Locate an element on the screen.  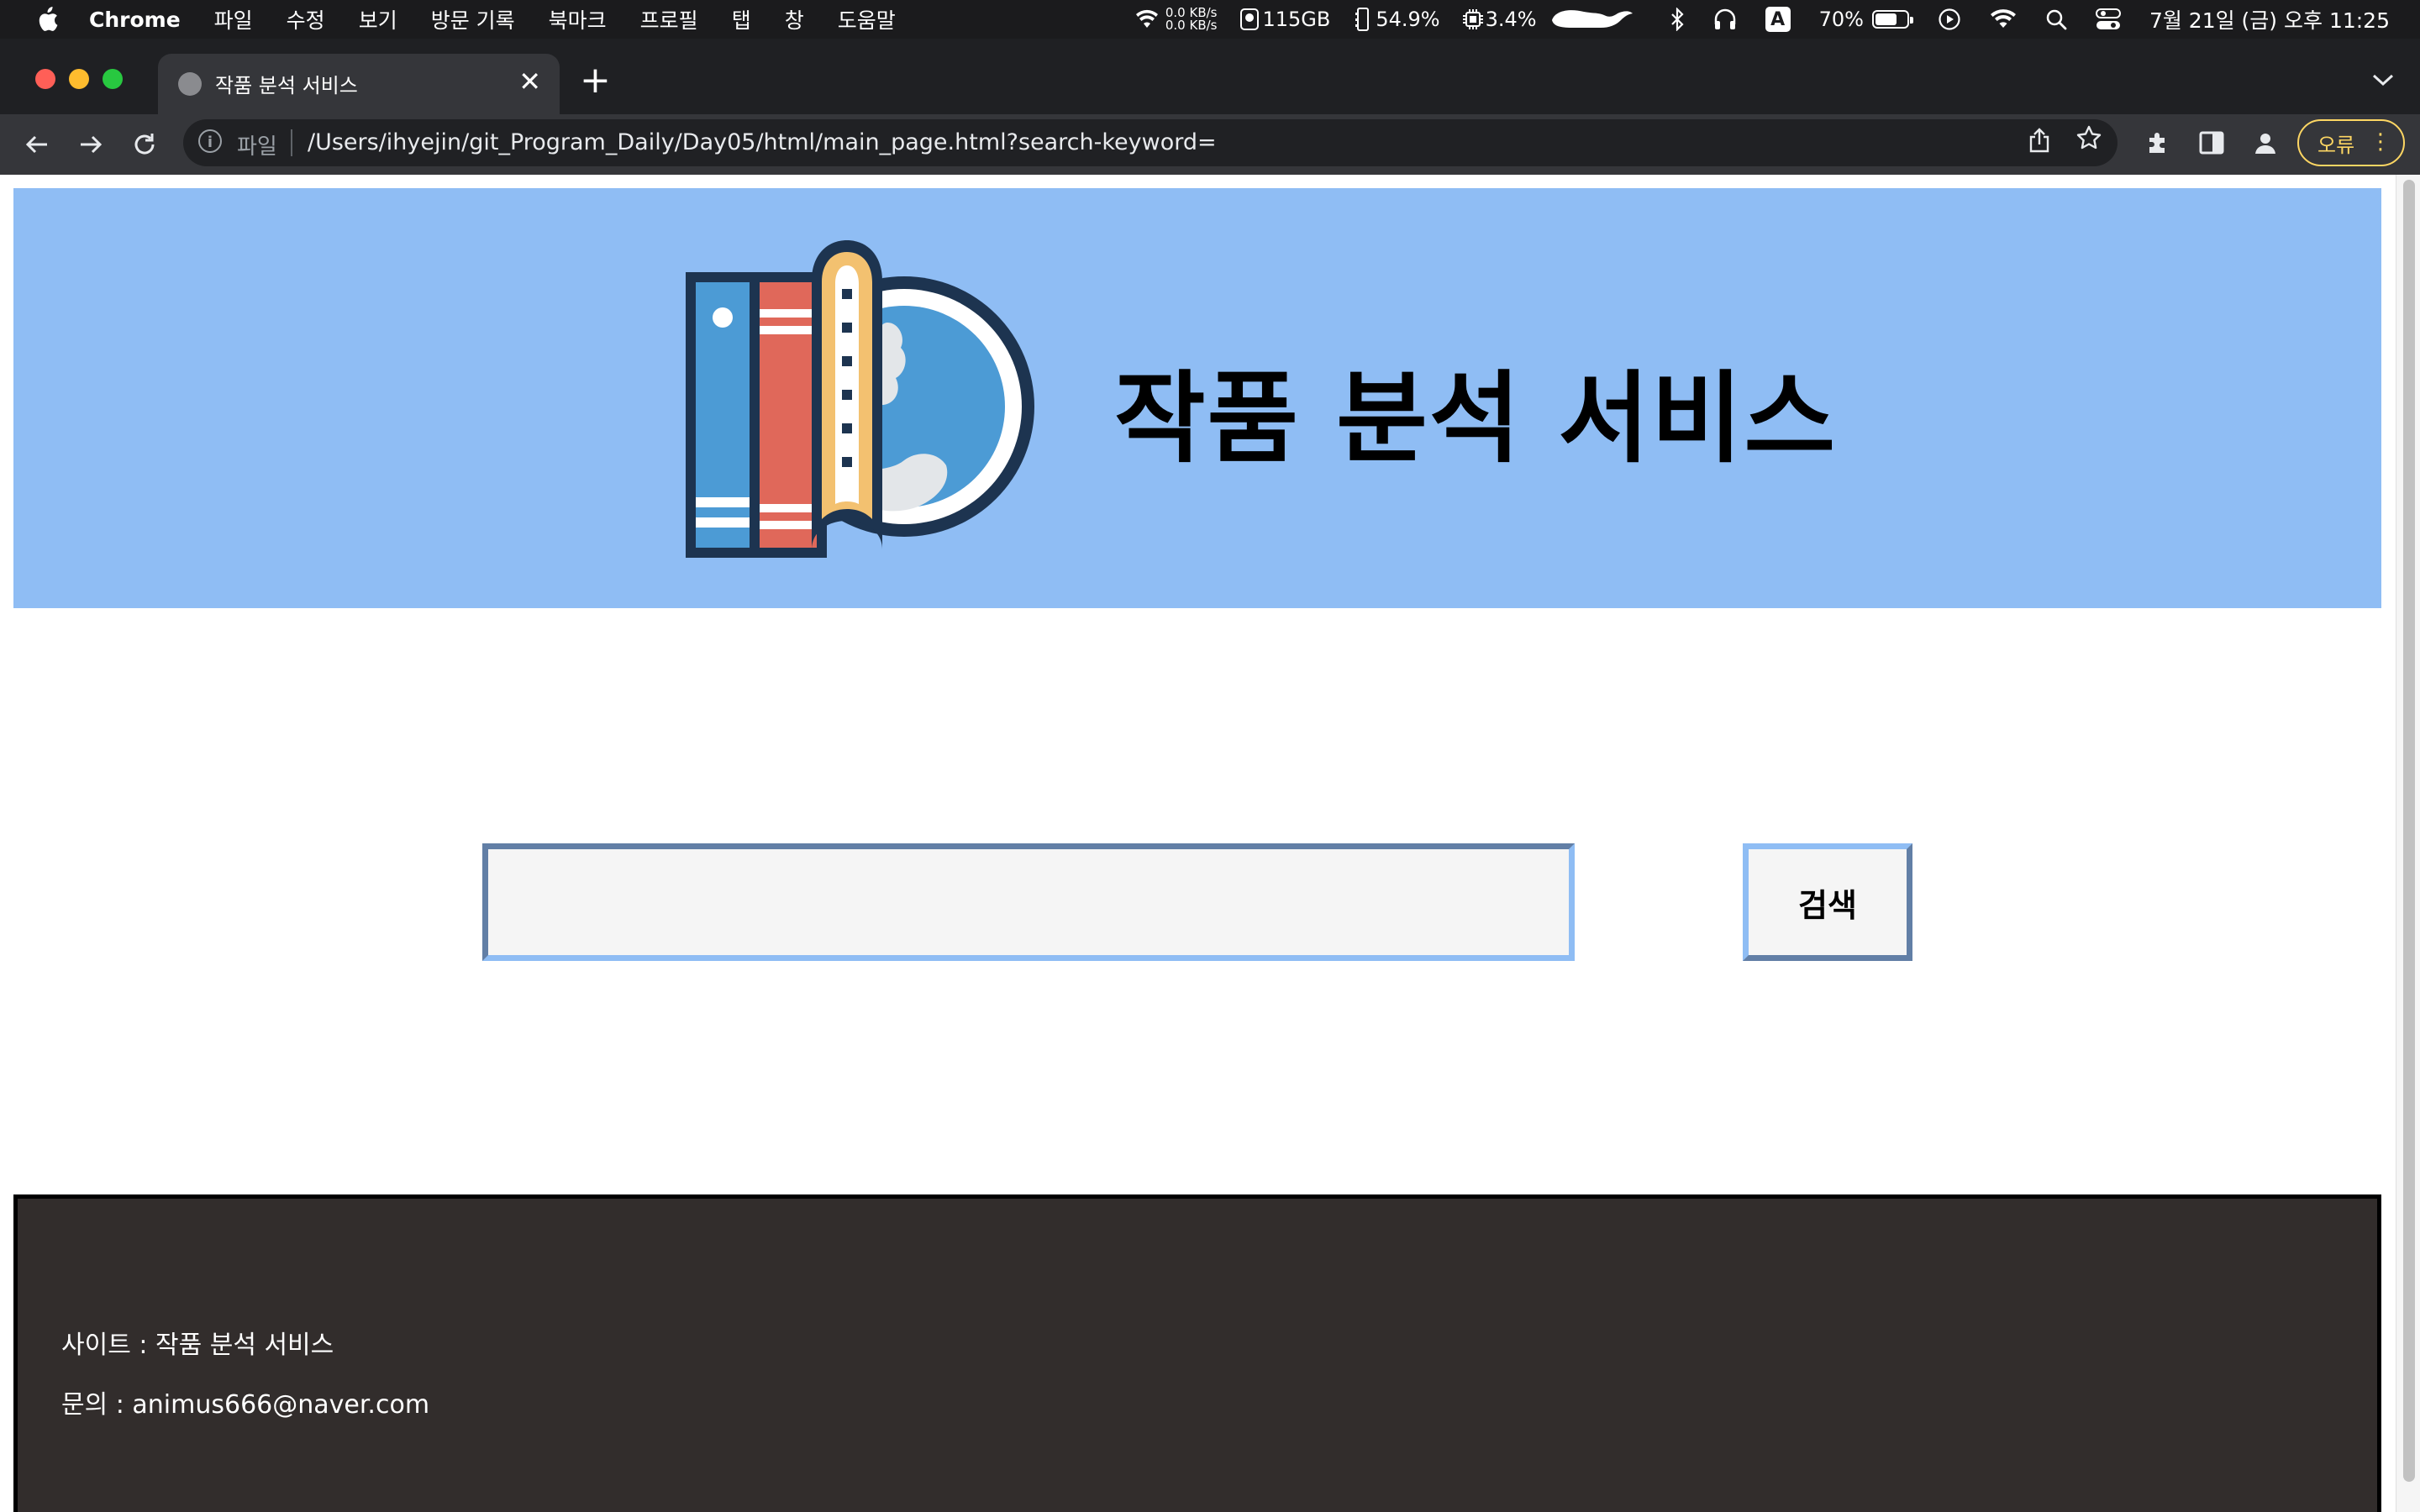
disk-stat: 115GB is located at coordinates (1284, 19).